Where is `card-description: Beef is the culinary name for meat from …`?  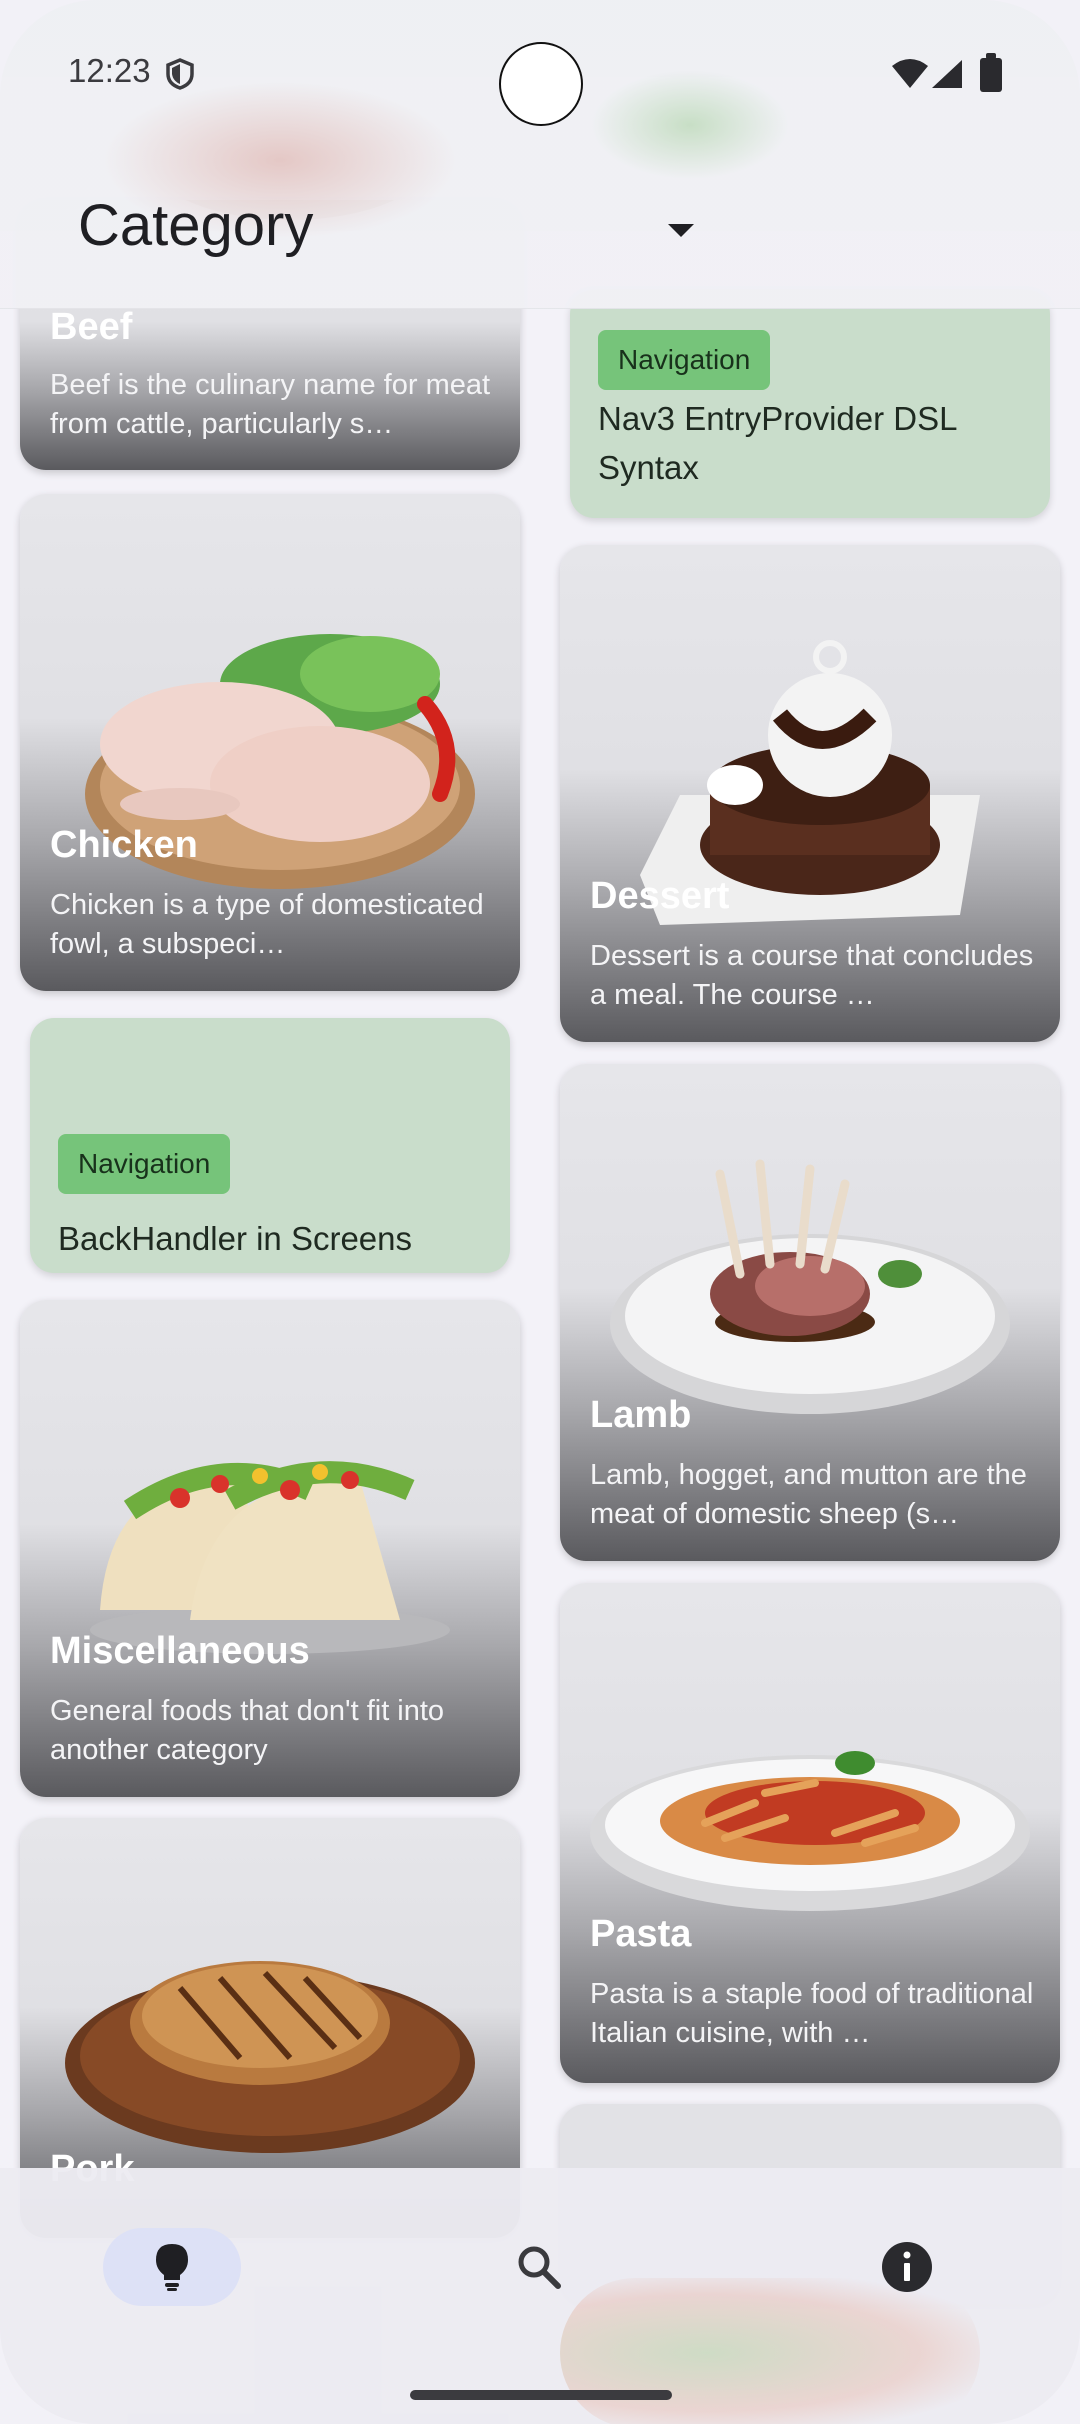 card-description: Beef is the culinary name for meat from … is located at coordinates (270, 404).